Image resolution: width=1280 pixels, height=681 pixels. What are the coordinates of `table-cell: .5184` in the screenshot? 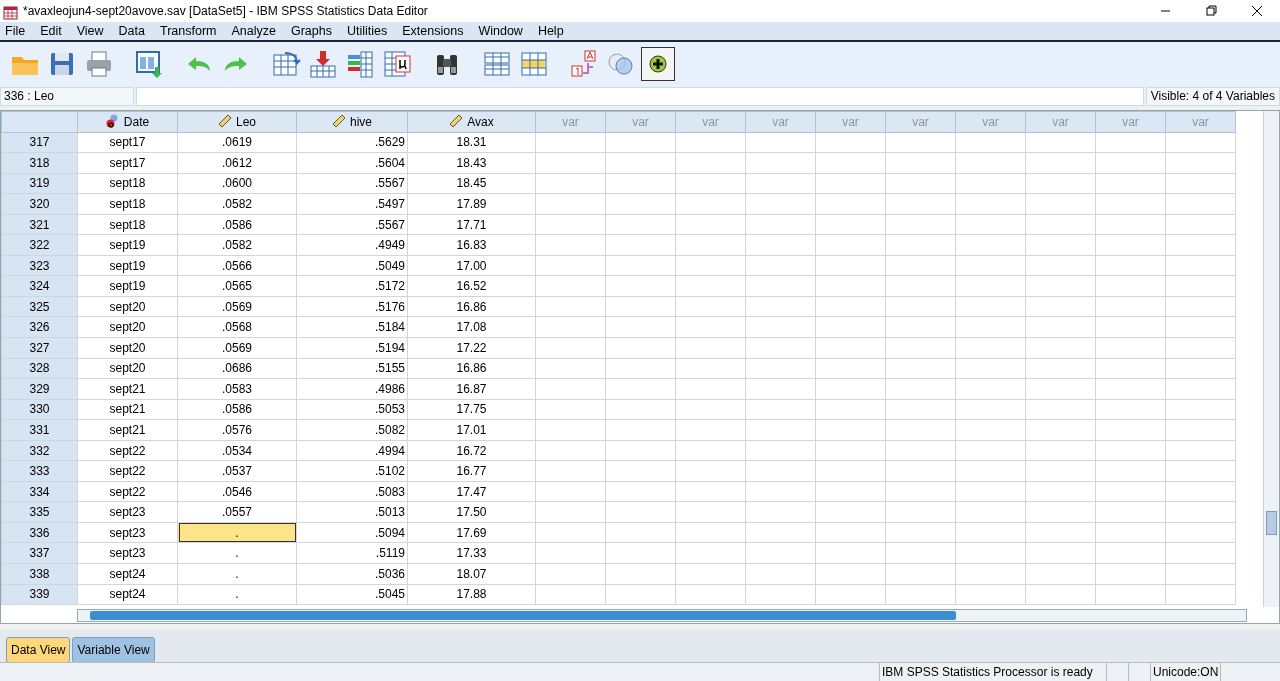 It's located at (352, 327).